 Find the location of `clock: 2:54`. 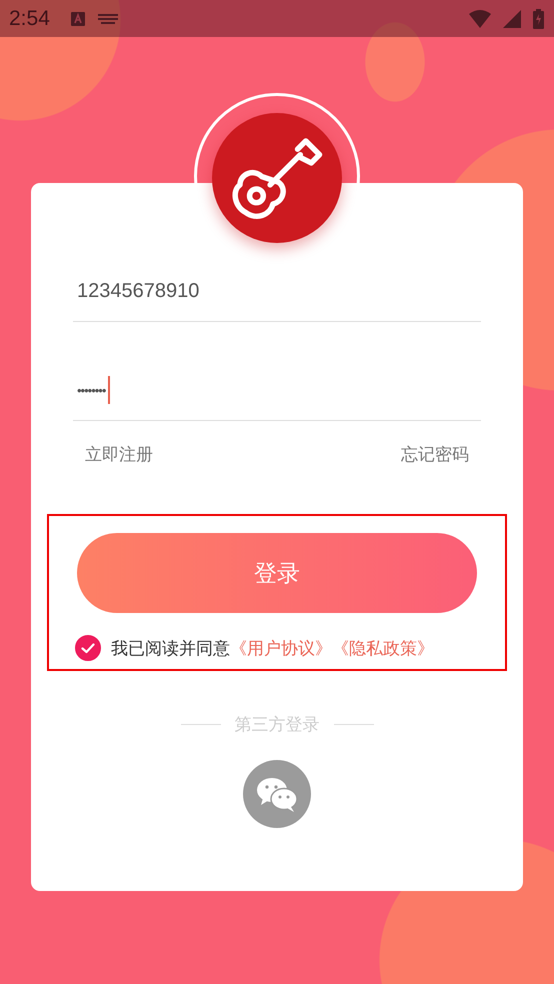

clock: 2:54 is located at coordinates (29, 18).